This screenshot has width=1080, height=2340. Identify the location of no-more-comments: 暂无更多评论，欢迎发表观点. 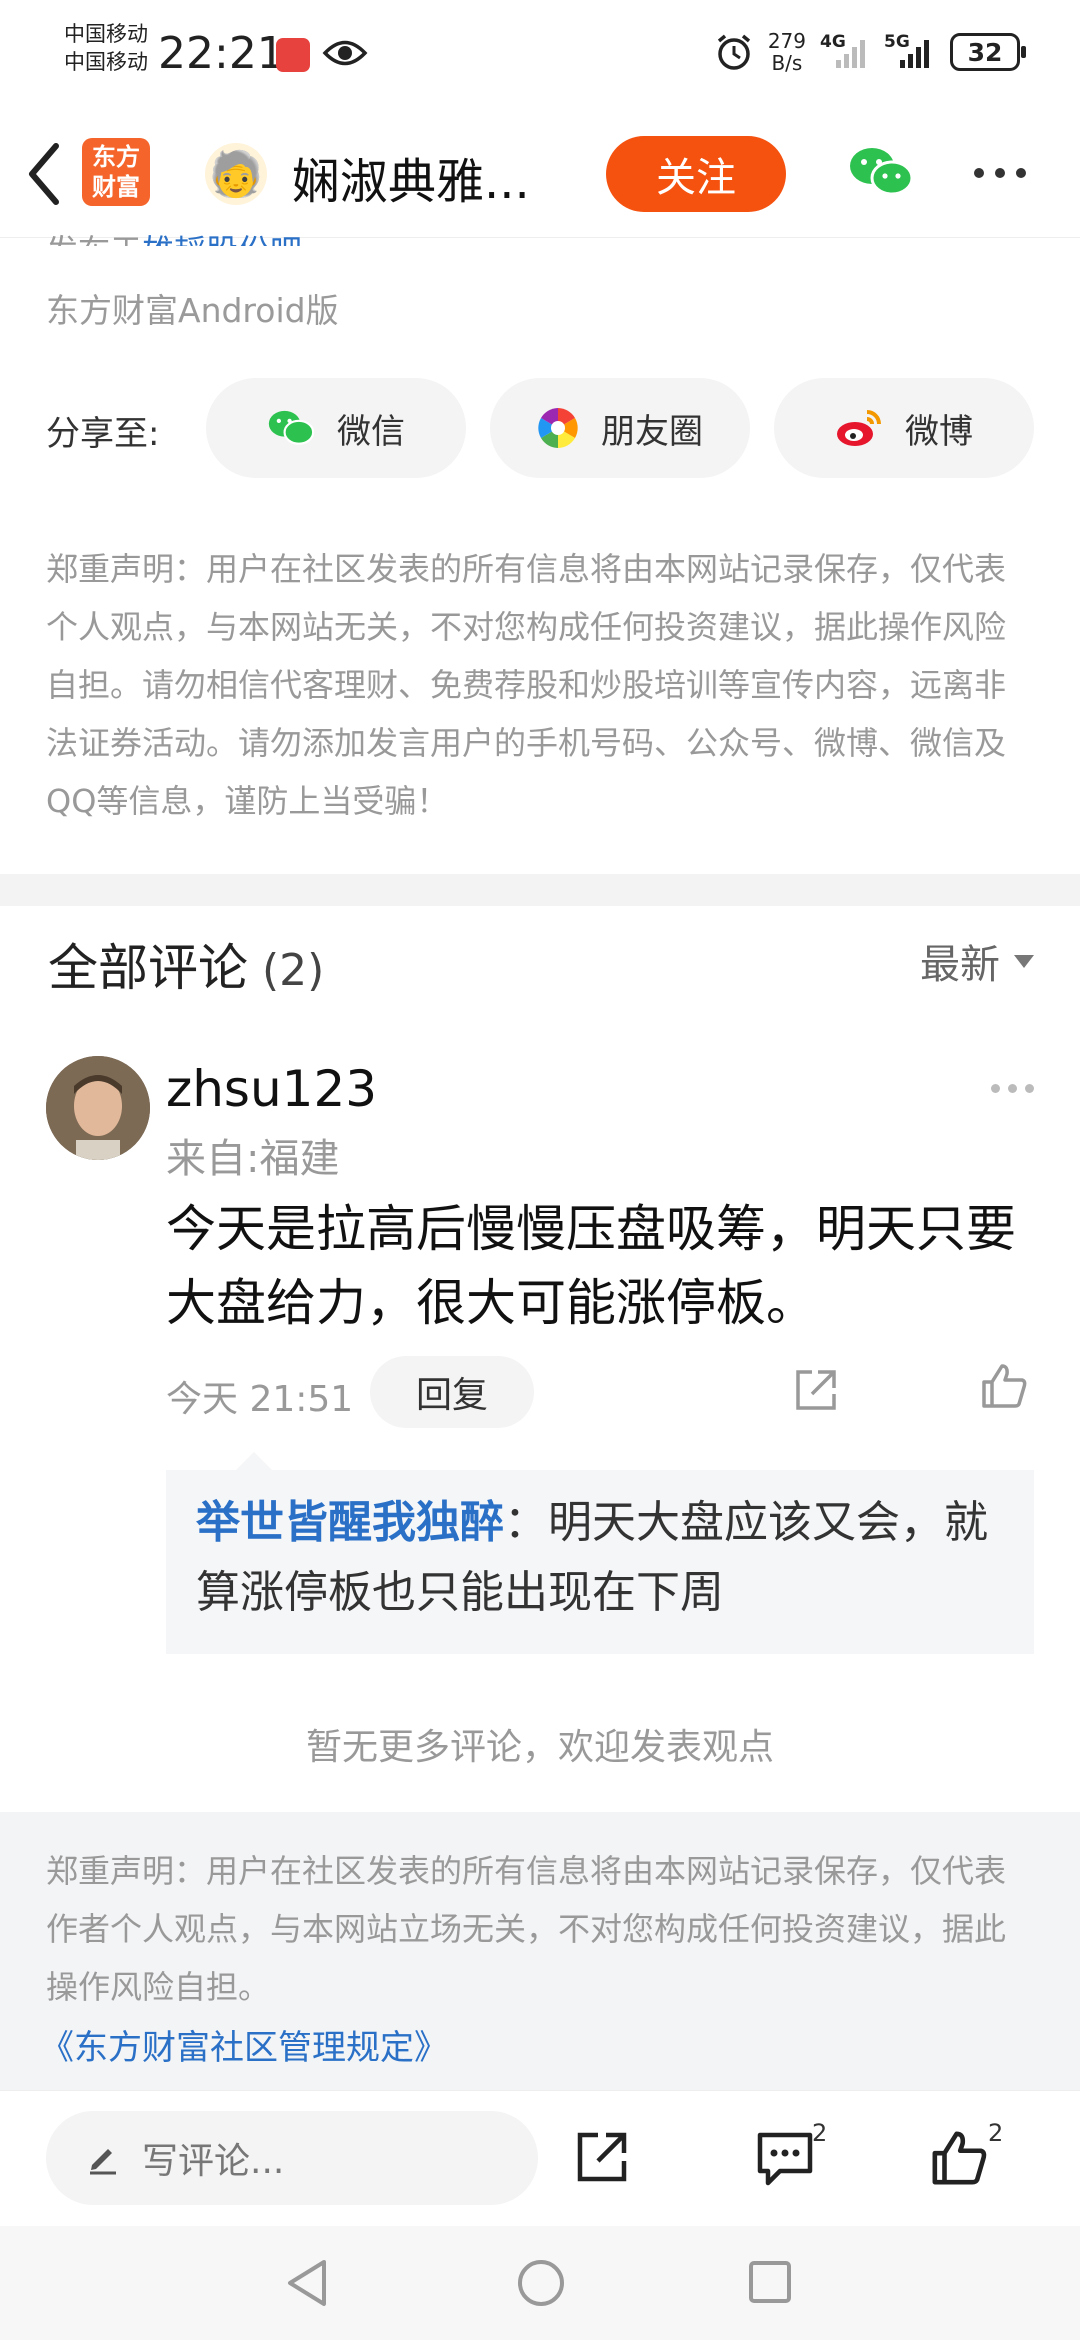
(539, 1747).